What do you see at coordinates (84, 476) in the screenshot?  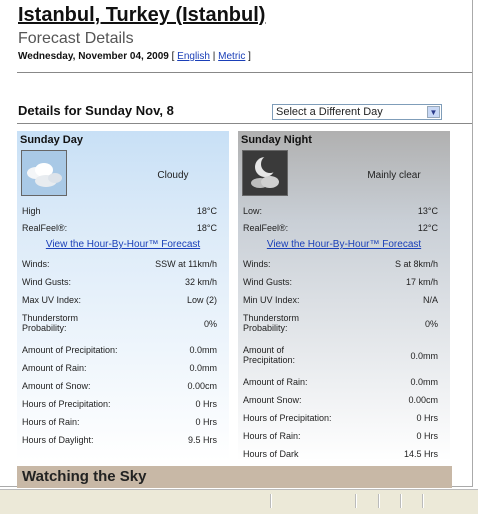 I see `section-title: Watching the Sky` at bounding box center [84, 476].